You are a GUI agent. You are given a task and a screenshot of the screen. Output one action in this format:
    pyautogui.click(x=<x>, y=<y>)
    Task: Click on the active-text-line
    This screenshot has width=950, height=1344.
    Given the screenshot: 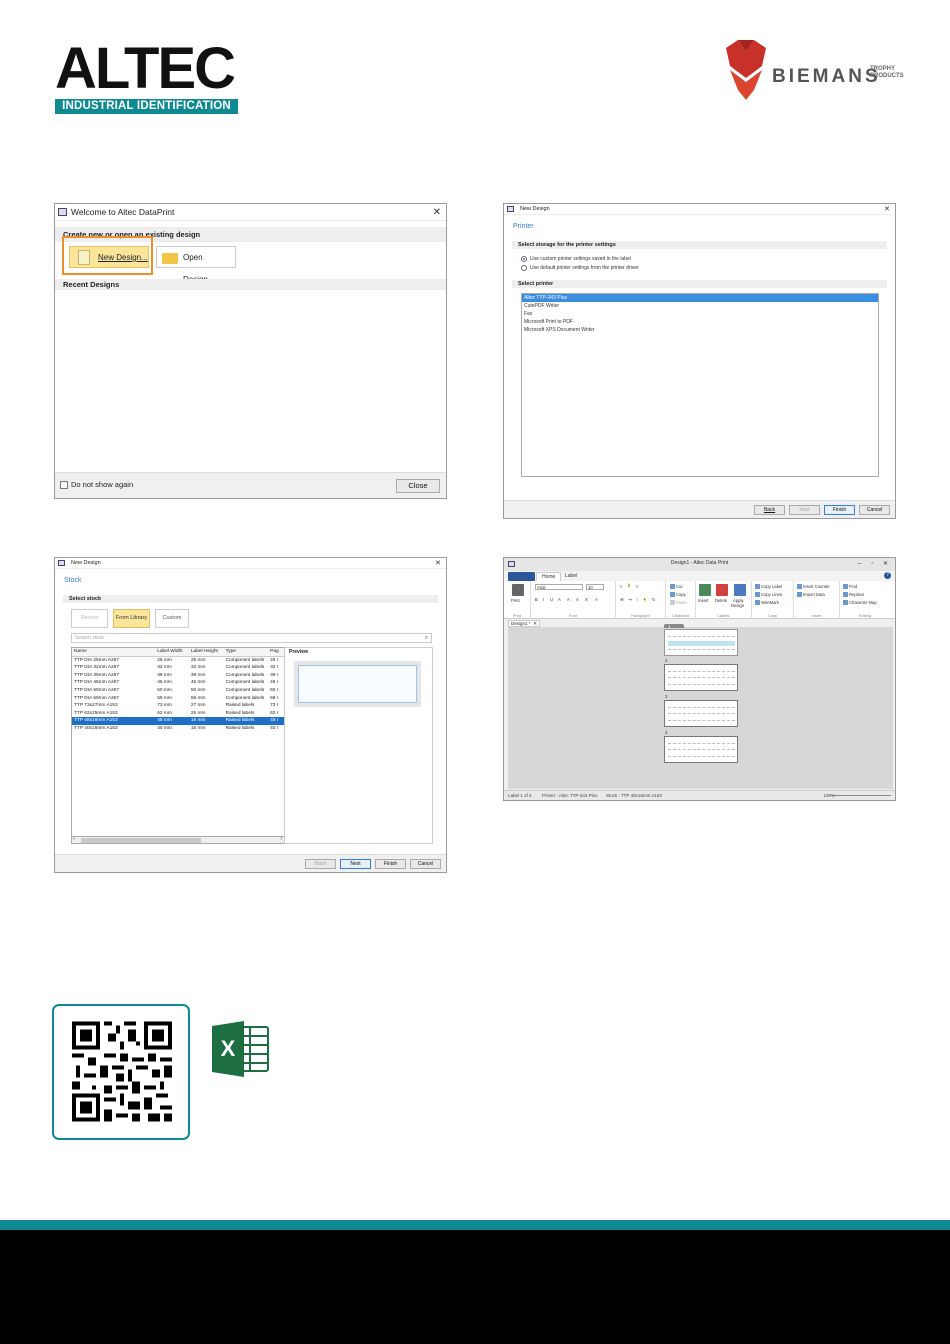 What is the action you would take?
    pyautogui.click(x=701, y=643)
    